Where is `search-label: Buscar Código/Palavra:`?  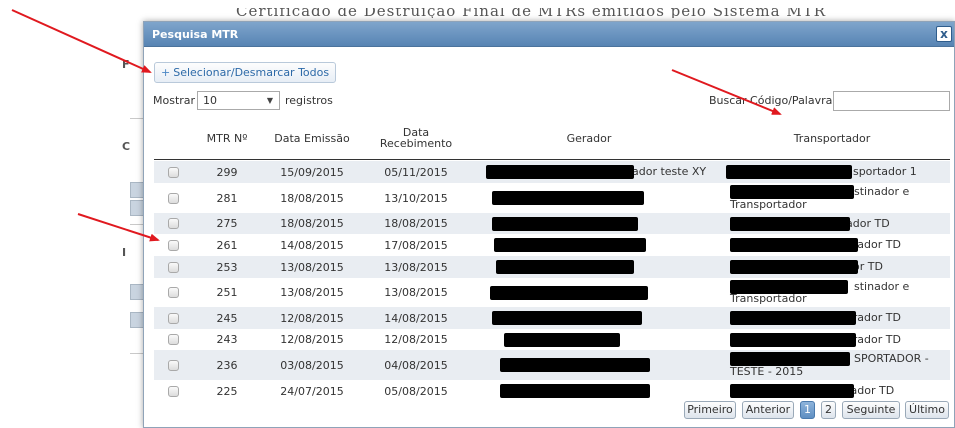 search-label: Buscar Código/Palavra: is located at coordinates (773, 100).